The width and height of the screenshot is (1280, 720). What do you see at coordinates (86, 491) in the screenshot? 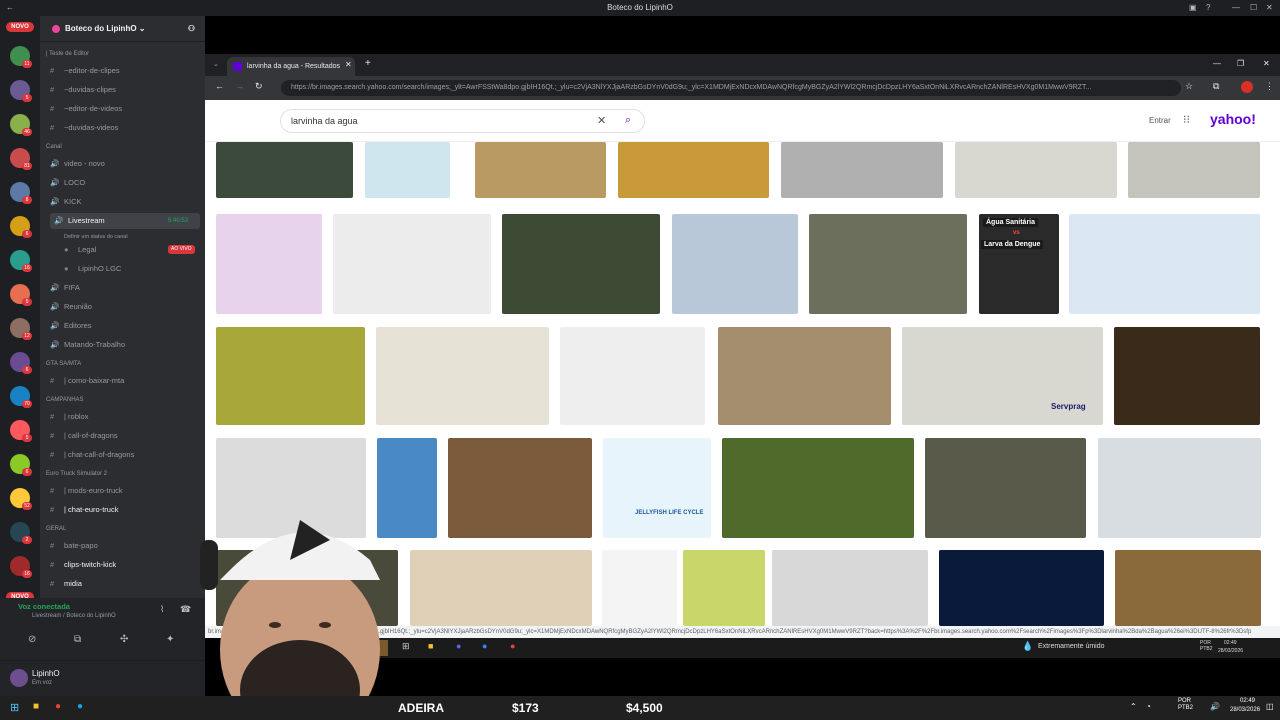
I see `text-channel: # | mods-euro-truck` at bounding box center [86, 491].